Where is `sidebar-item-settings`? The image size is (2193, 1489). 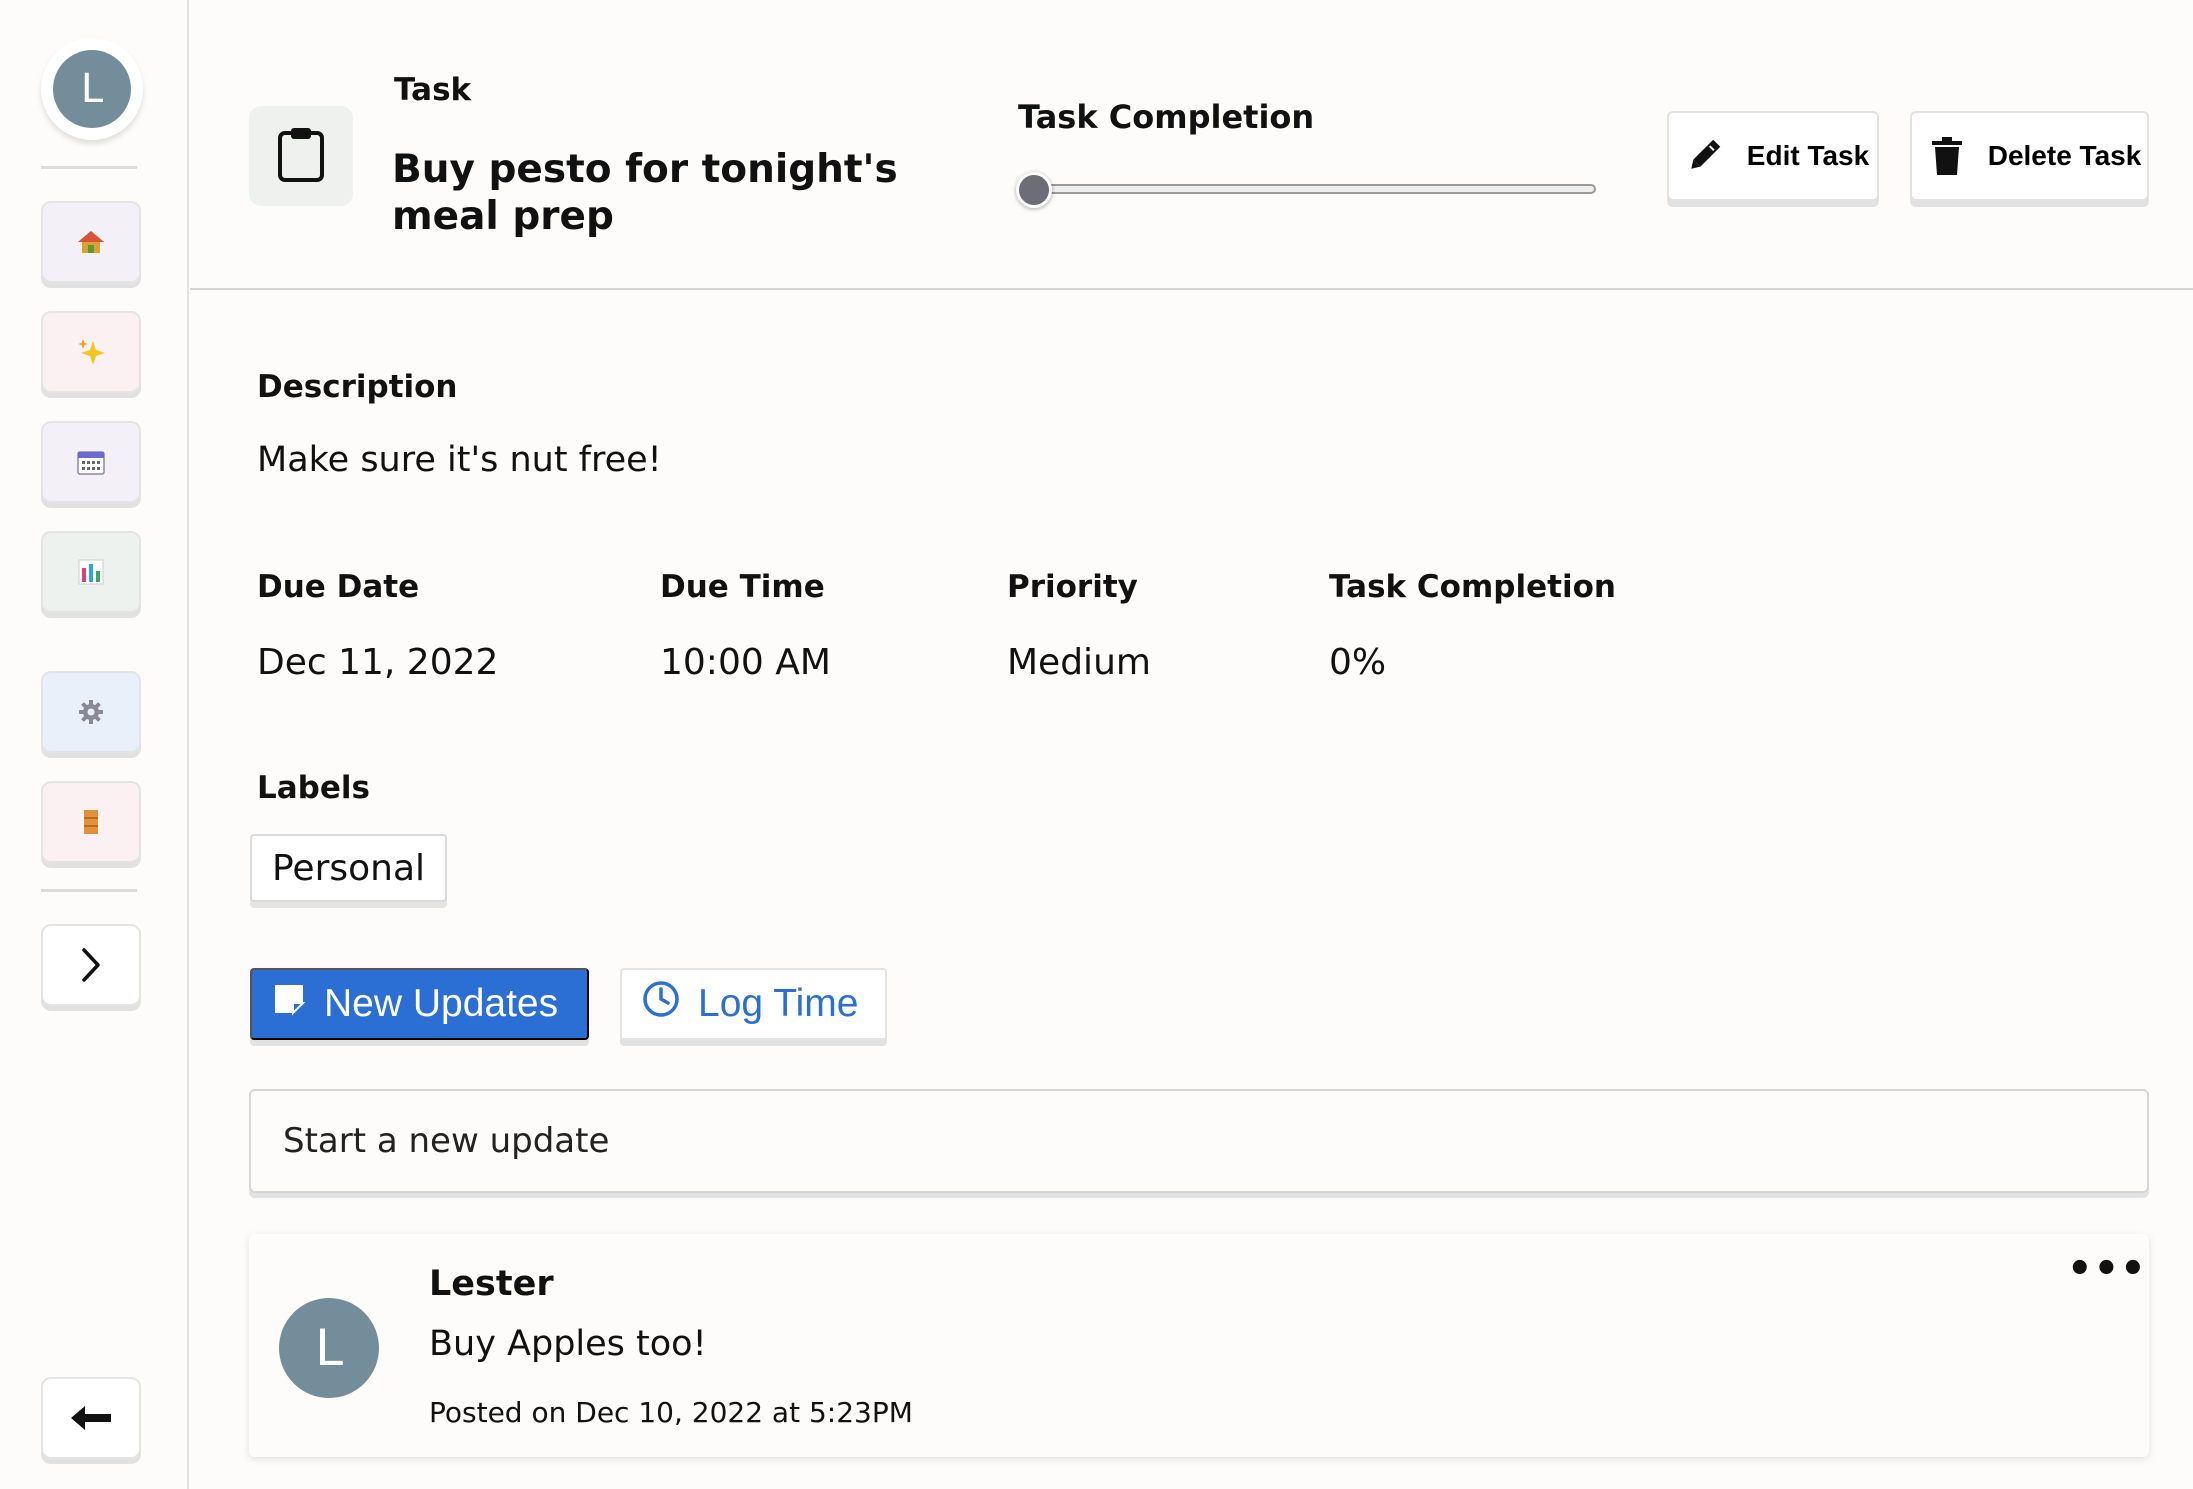 sidebar-item-settings is located at coordinates (91, 712).